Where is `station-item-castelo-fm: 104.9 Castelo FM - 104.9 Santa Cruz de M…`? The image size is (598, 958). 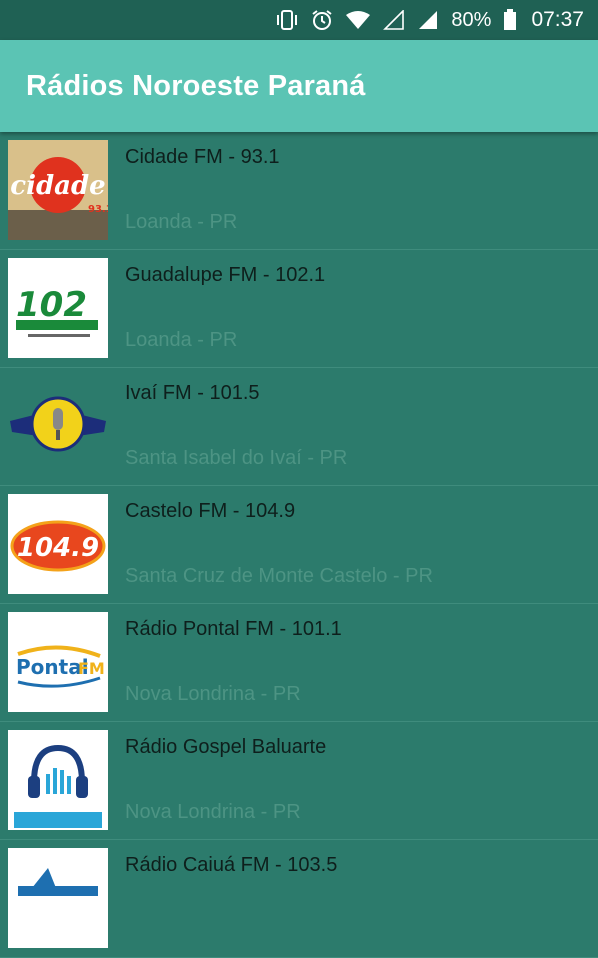 station-item-castelo-fm: 104.9 Castelo FM - 104.9 Santa Cruz de M… is located at coordinates (299, 545).